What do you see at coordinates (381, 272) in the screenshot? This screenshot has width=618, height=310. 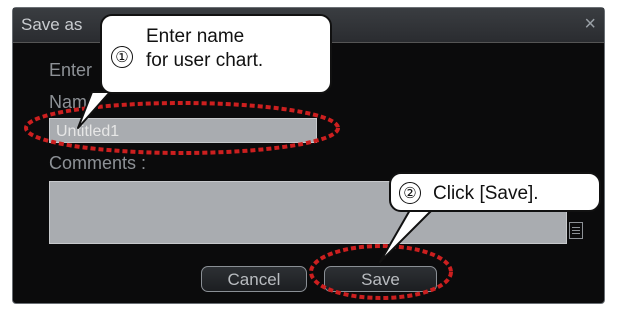 I see `save-button-highlight` at bounding box center [381, 272].